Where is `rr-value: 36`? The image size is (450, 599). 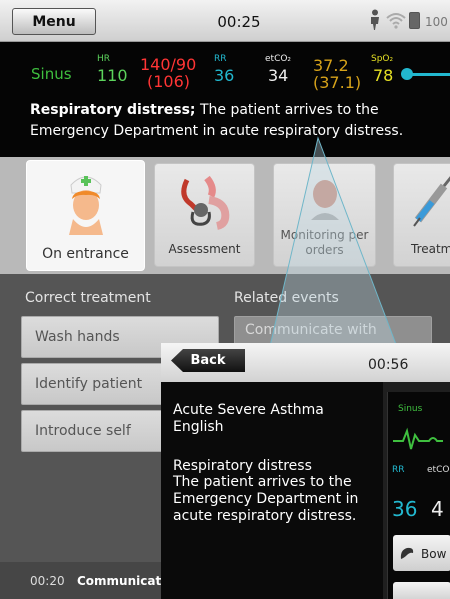 rr-value: 36 is located at coordinates (224, 75).